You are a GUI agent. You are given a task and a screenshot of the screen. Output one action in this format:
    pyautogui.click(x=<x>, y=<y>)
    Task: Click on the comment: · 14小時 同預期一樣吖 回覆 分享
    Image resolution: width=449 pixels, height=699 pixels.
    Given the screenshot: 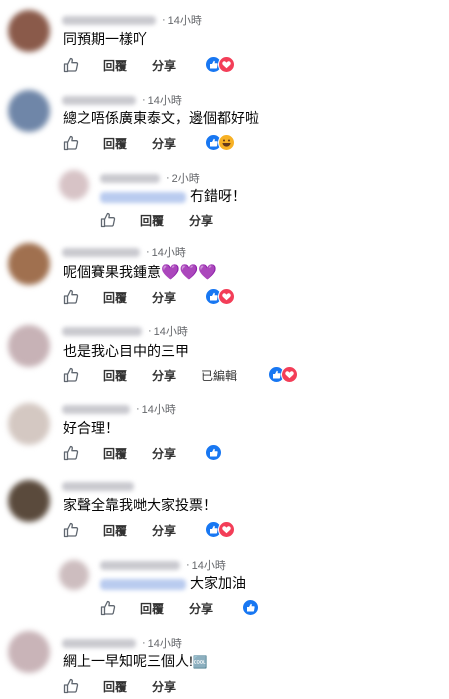 What is the action you would take?
    pyautogui.click(x=224, y=40)
    